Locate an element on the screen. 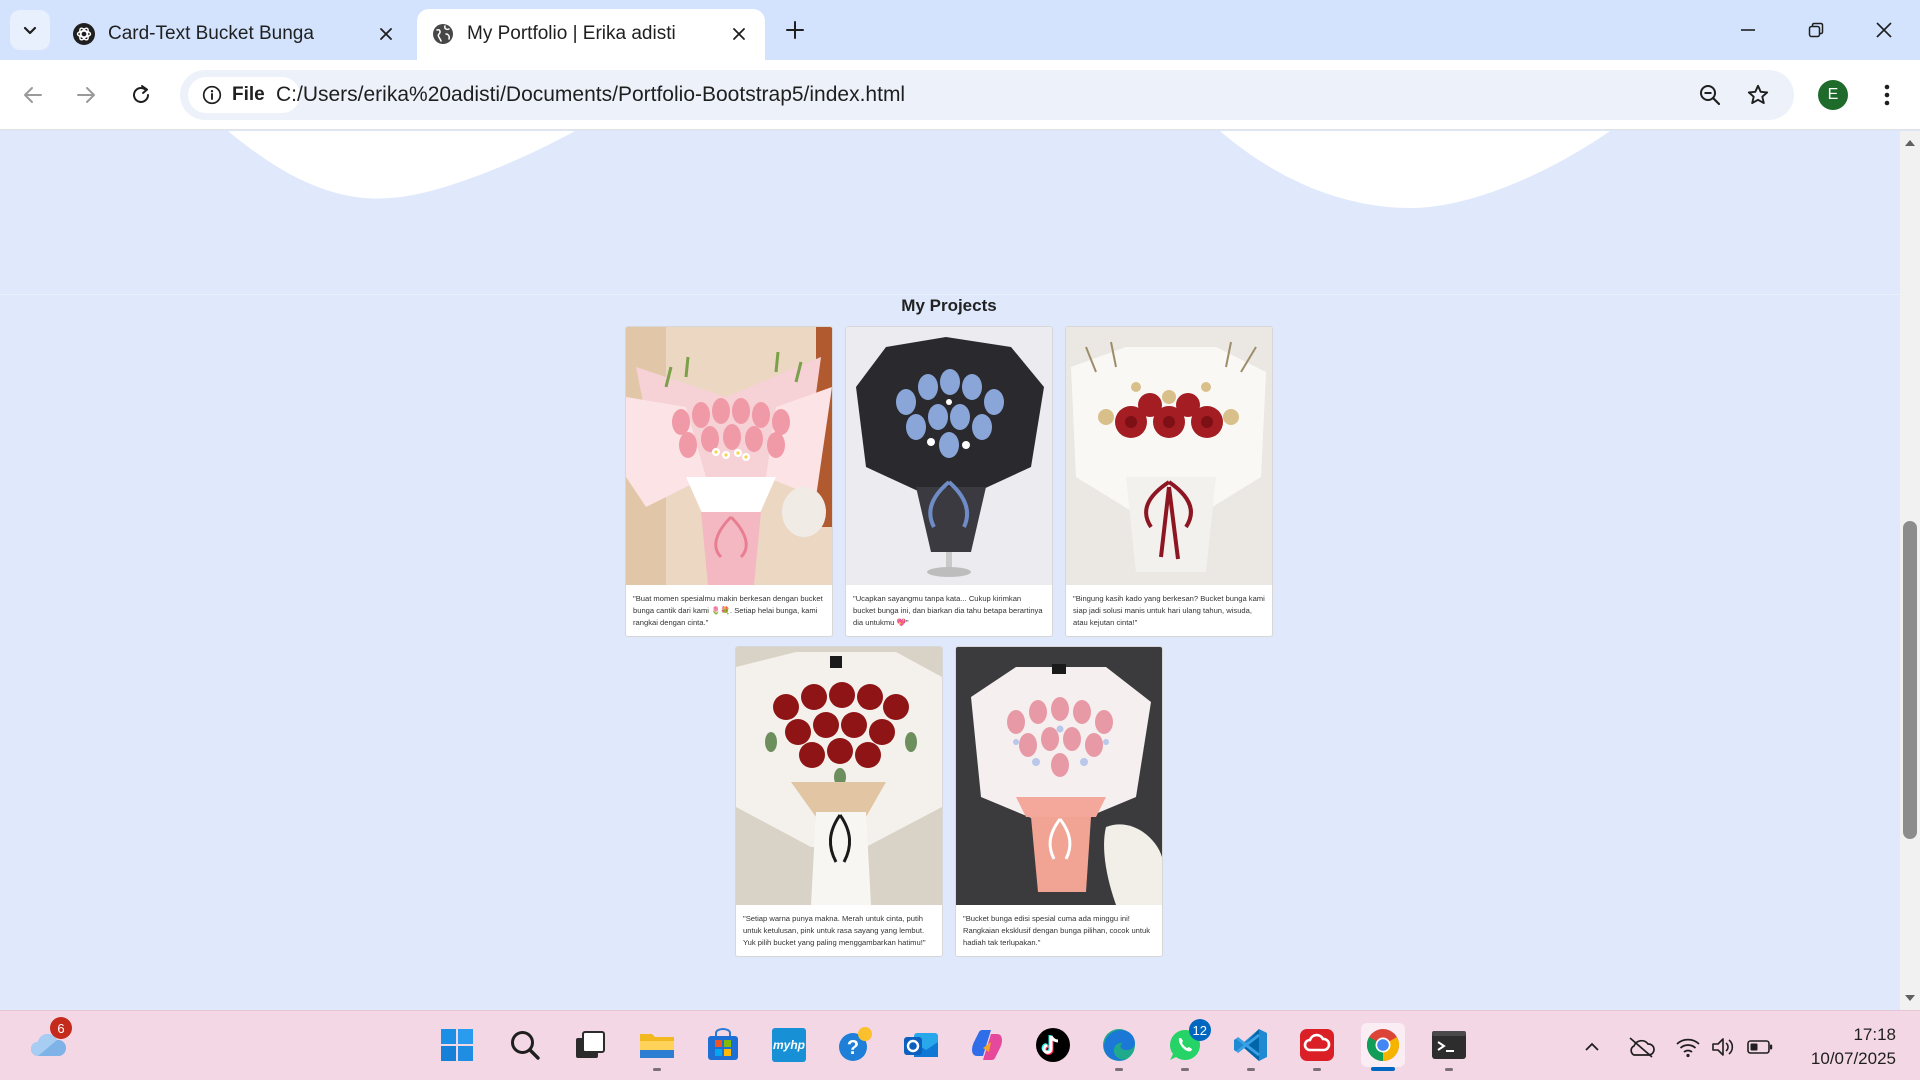 The height and width of the screenshot is (1080, 1920). get-help-button: ? is located at coordinates (855, 1045).